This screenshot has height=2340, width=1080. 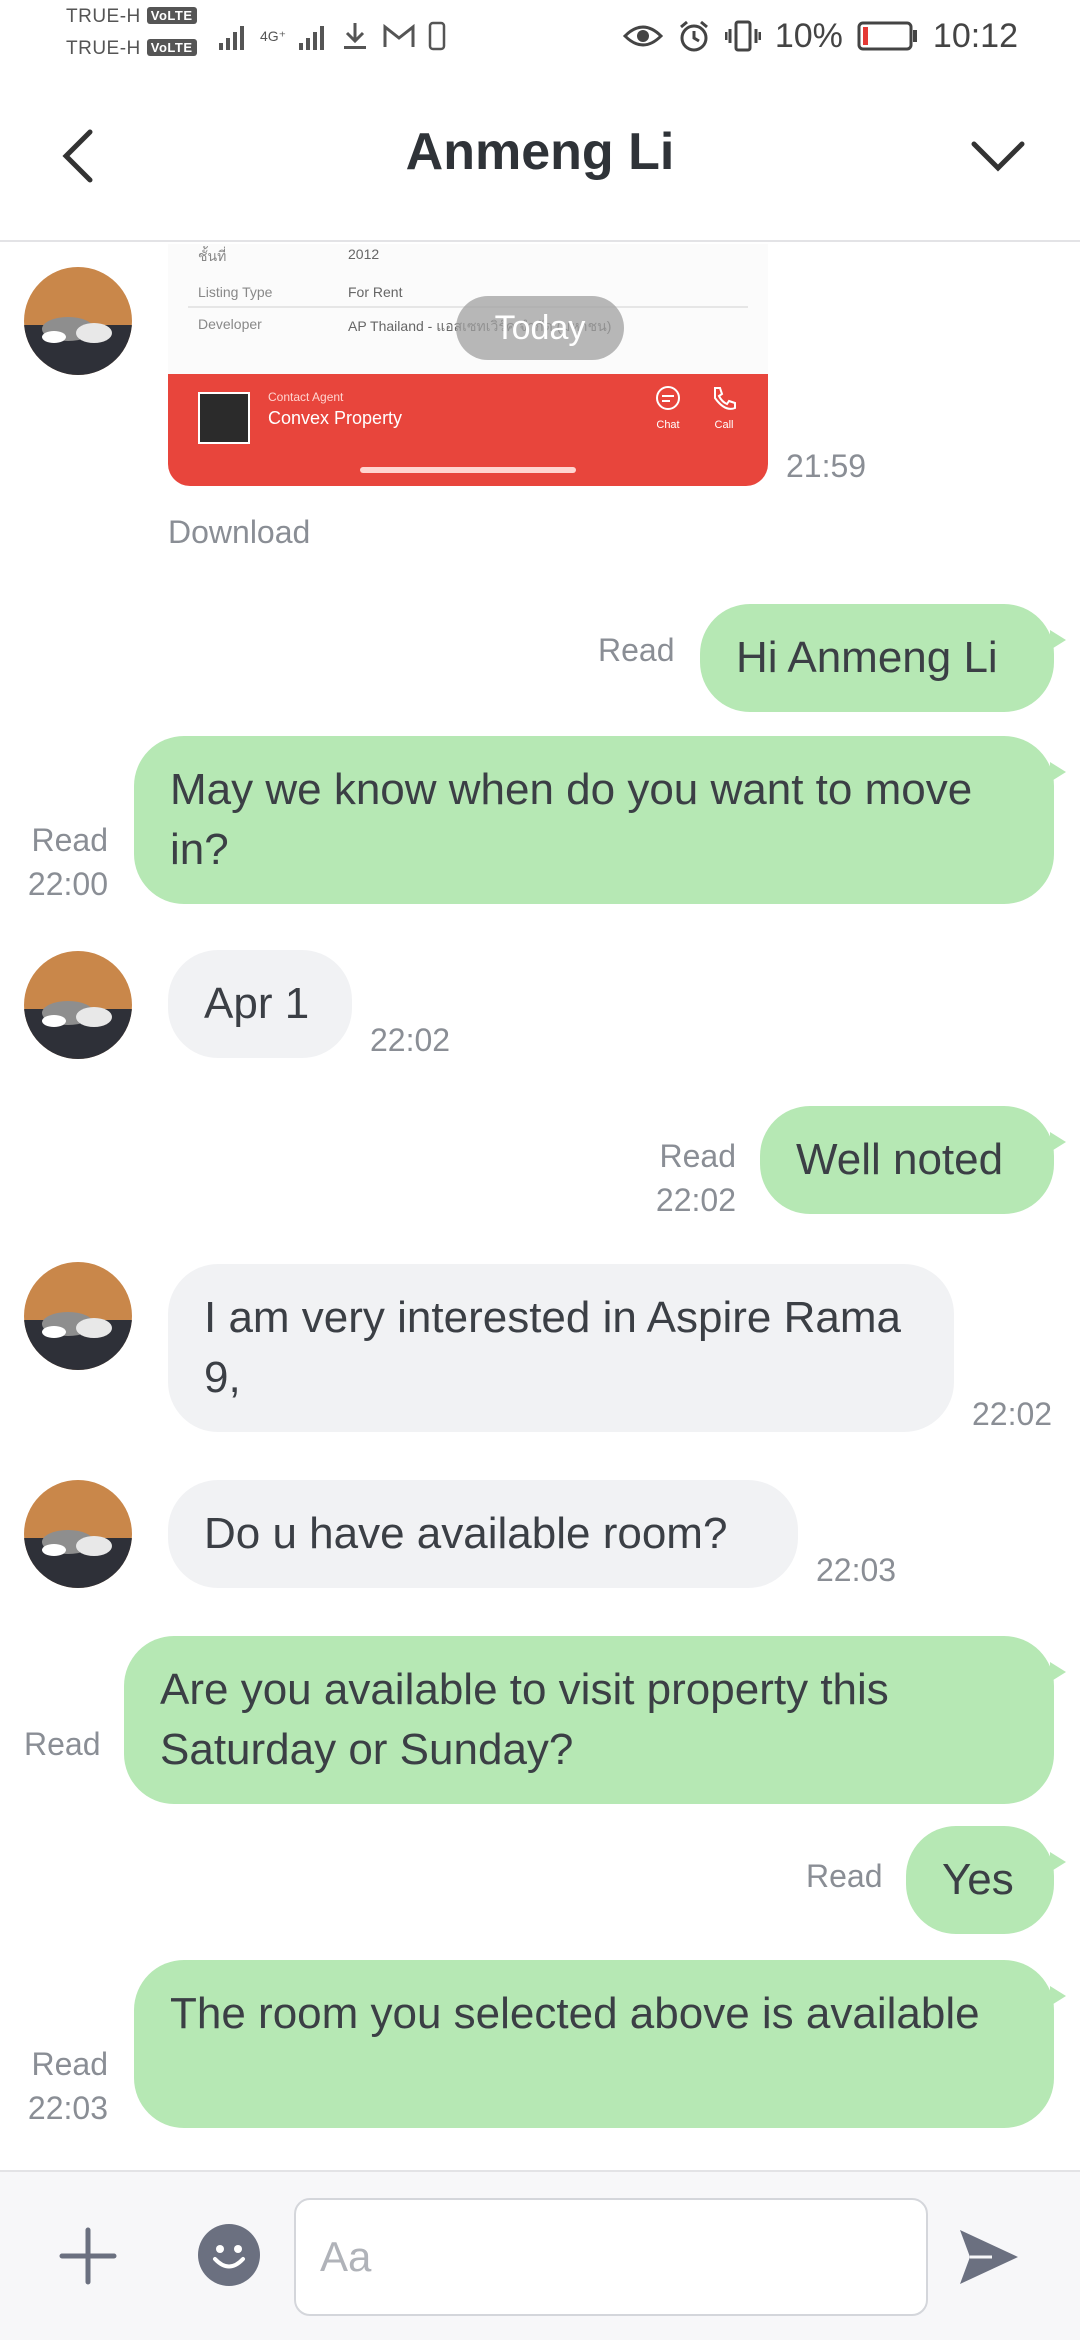 I want to click on emoji-button, so click(x=229, y=2255).